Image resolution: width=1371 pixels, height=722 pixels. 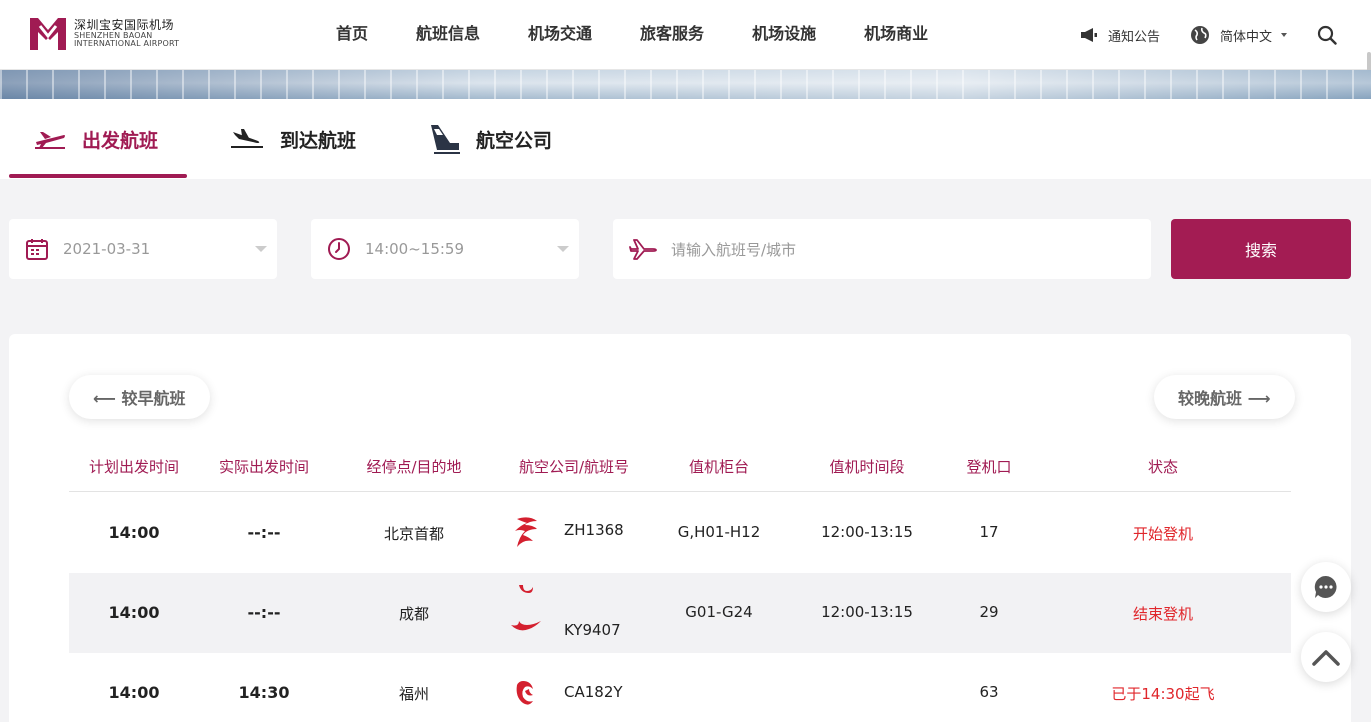 What do you see at coordinates (1163, 694) in the screenshot?
I see `flight-status: 已于14:30起飞` at bounding box center [1163, 694].